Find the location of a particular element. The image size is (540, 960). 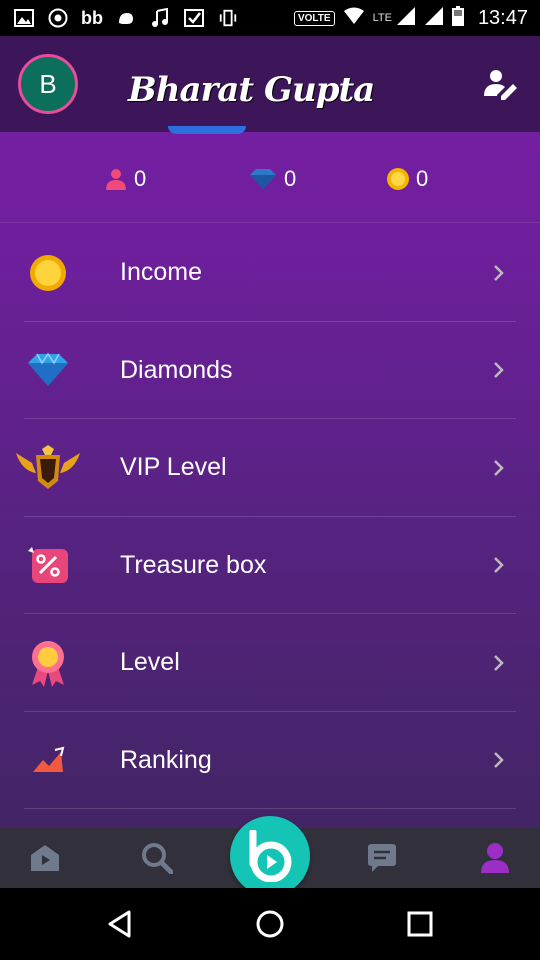

menu-item-label: Ranking is located at coordinates (166, 759).